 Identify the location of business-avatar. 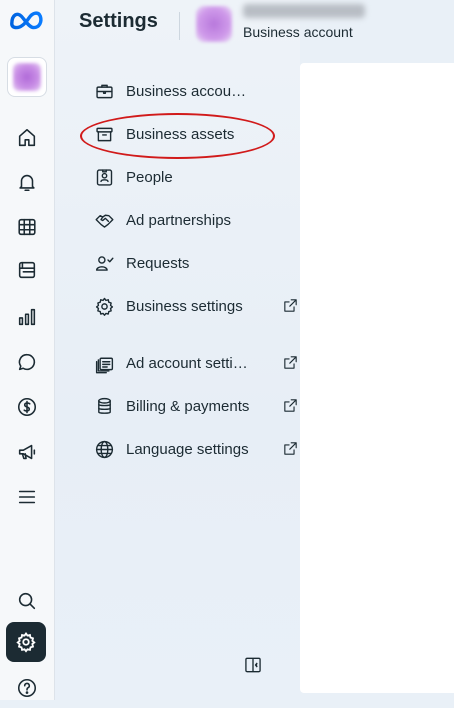
(27, 77).